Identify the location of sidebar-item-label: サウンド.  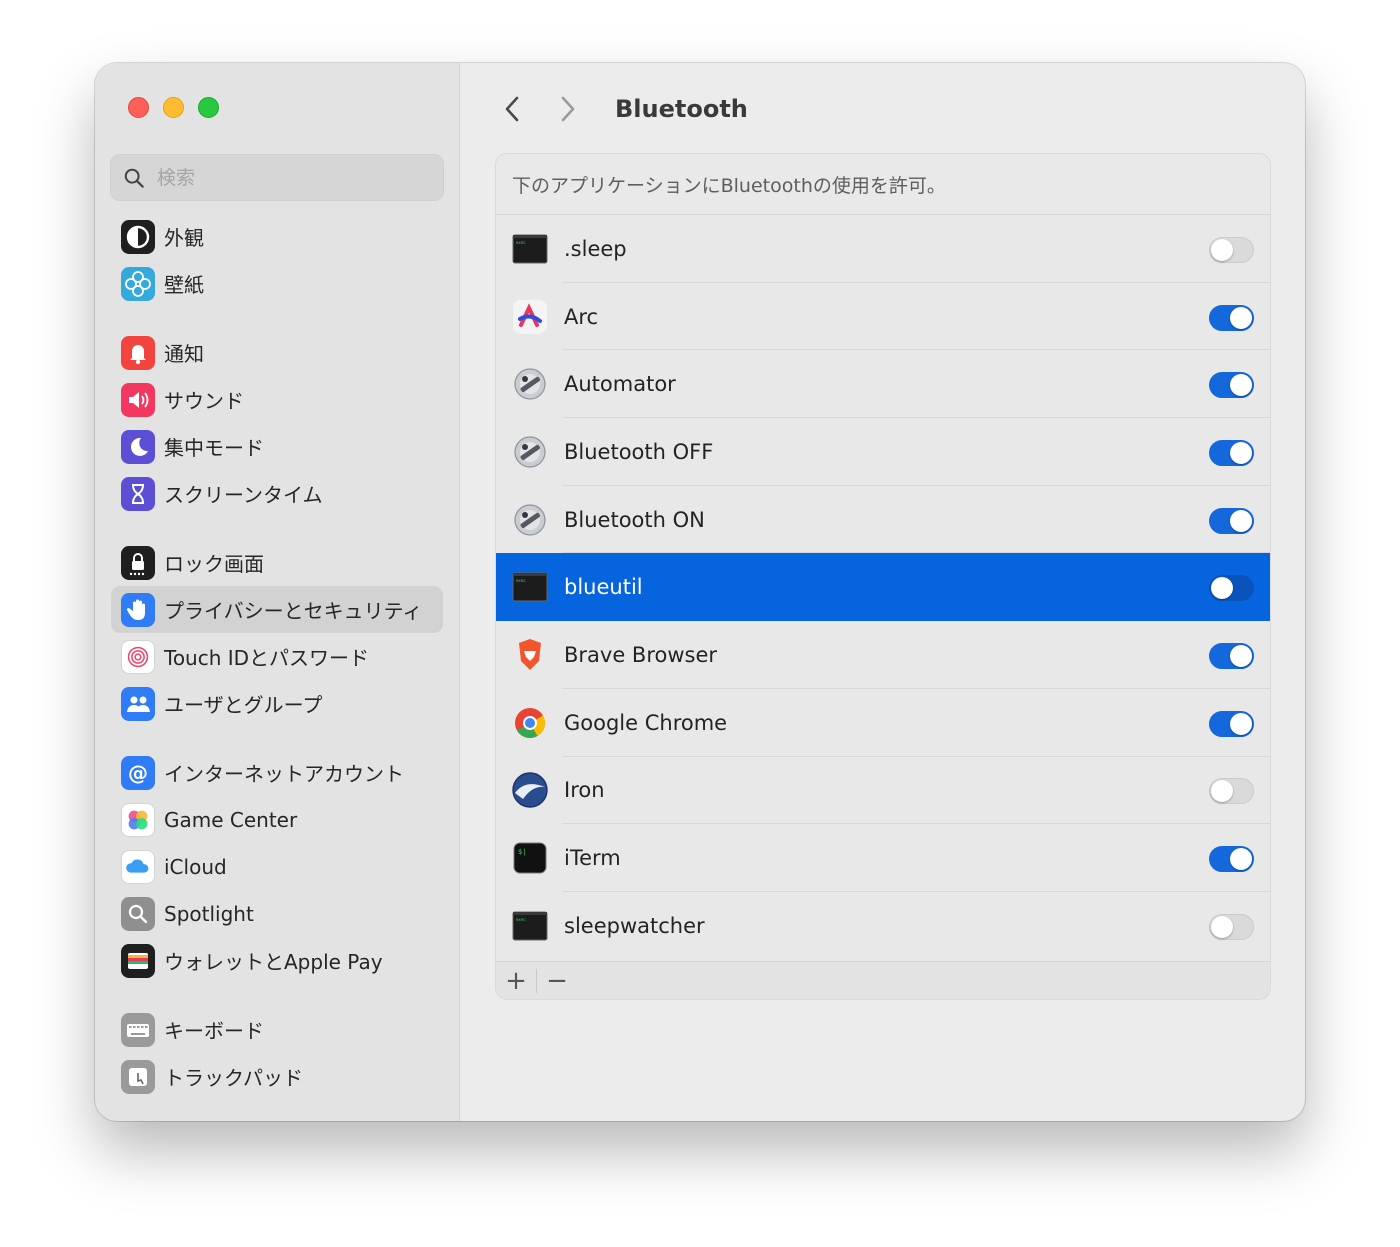
(204, 401).